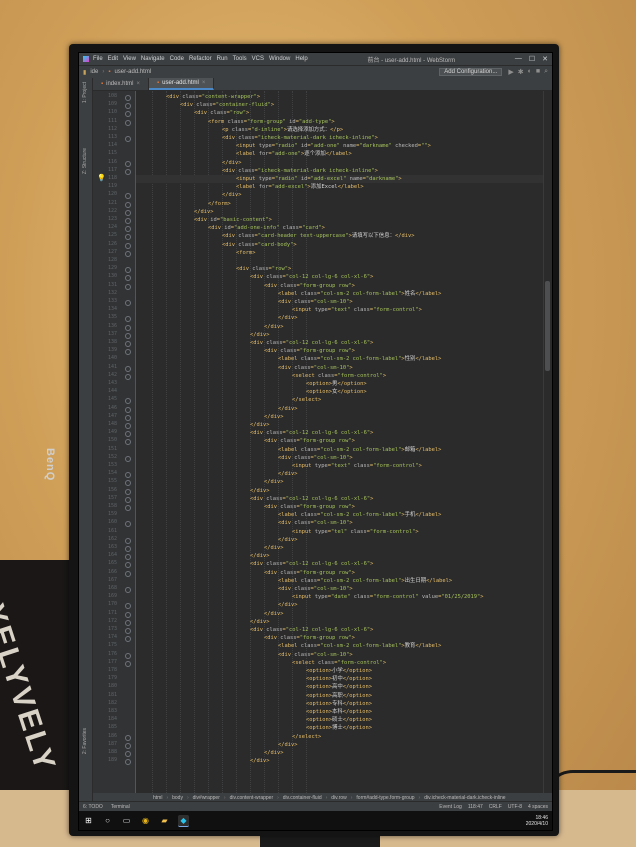  What do you see at coordinates (192, 113) in the screenshot?
I see `code-line: <div class="row">` at bounding box center [192, 113].